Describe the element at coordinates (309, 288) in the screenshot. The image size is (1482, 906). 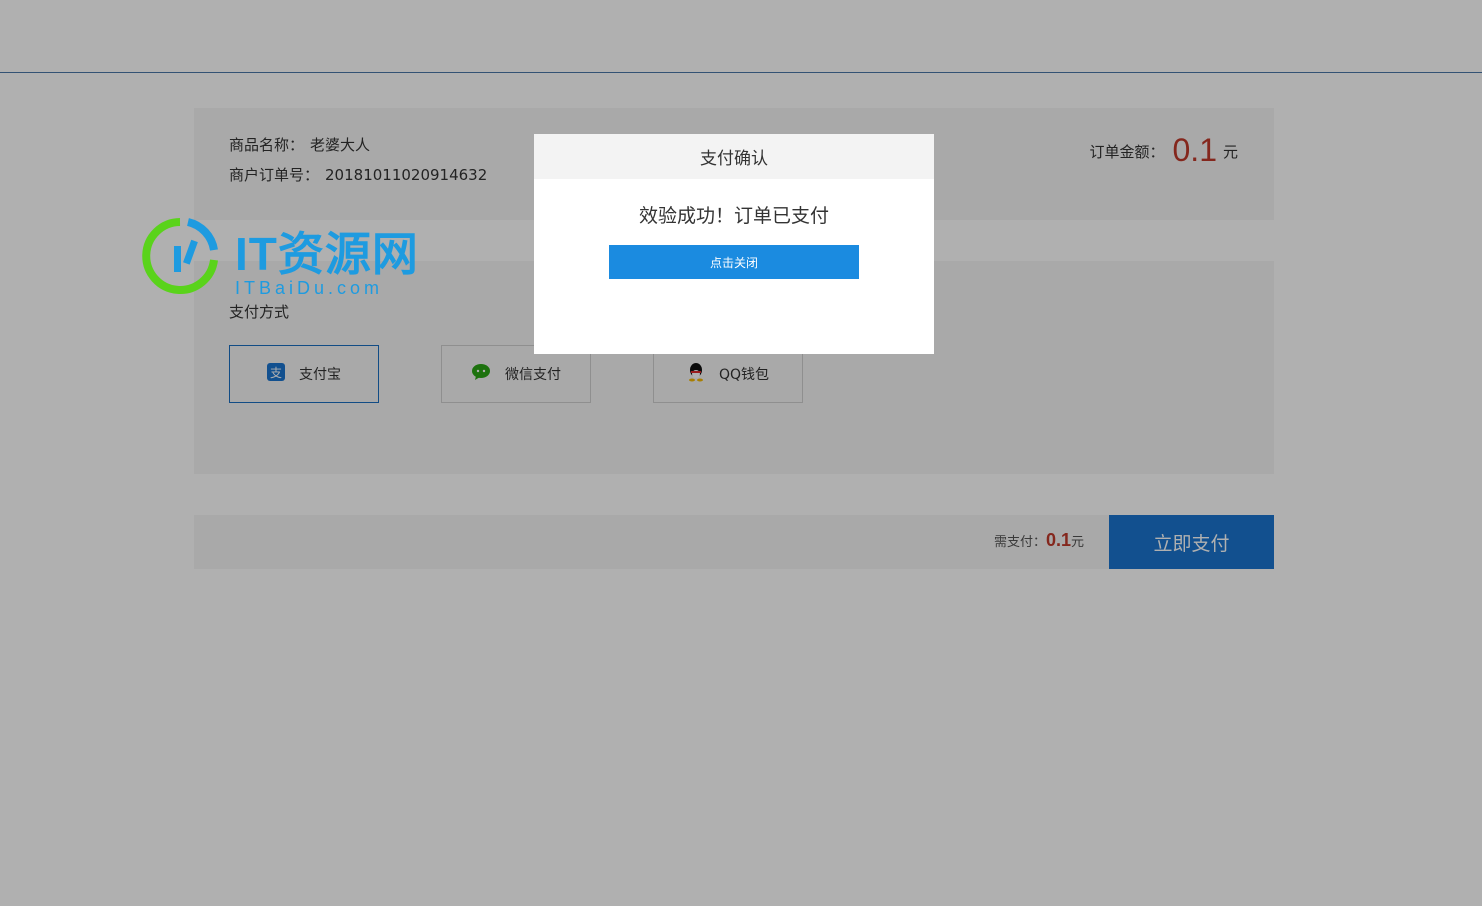
I see `watermark-subtitle: ITBaiDu.com` at that location.